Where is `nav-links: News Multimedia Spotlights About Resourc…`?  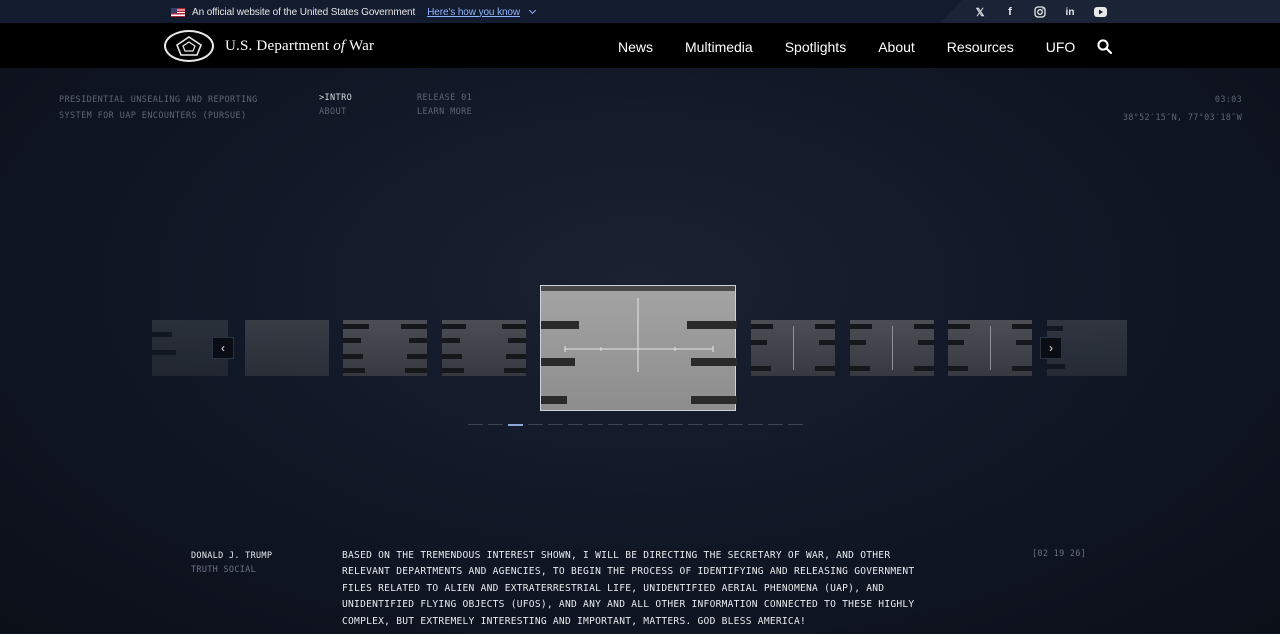
nav-links: News Multimedia Spotlights About Resourc… is located at coordinates (862, 47).